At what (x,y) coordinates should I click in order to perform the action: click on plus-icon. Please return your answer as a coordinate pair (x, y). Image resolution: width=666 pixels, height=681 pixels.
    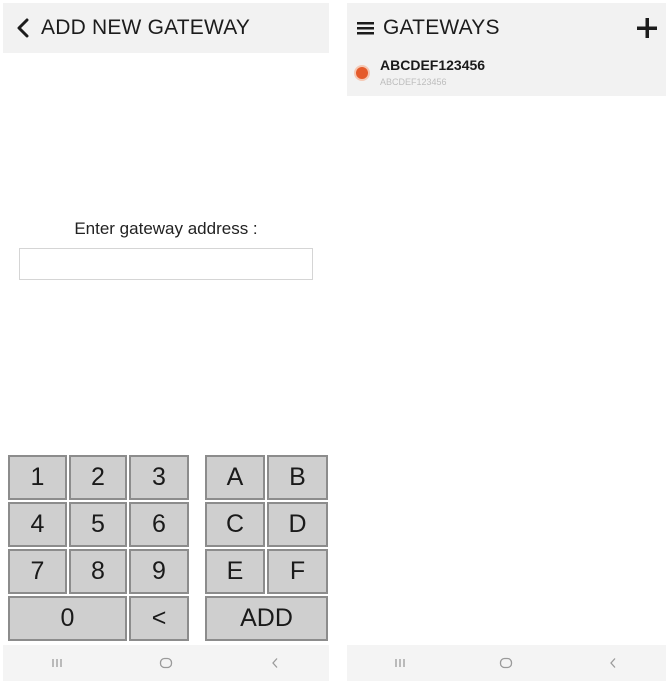
    Looking at the image, I should click on (647, 28).